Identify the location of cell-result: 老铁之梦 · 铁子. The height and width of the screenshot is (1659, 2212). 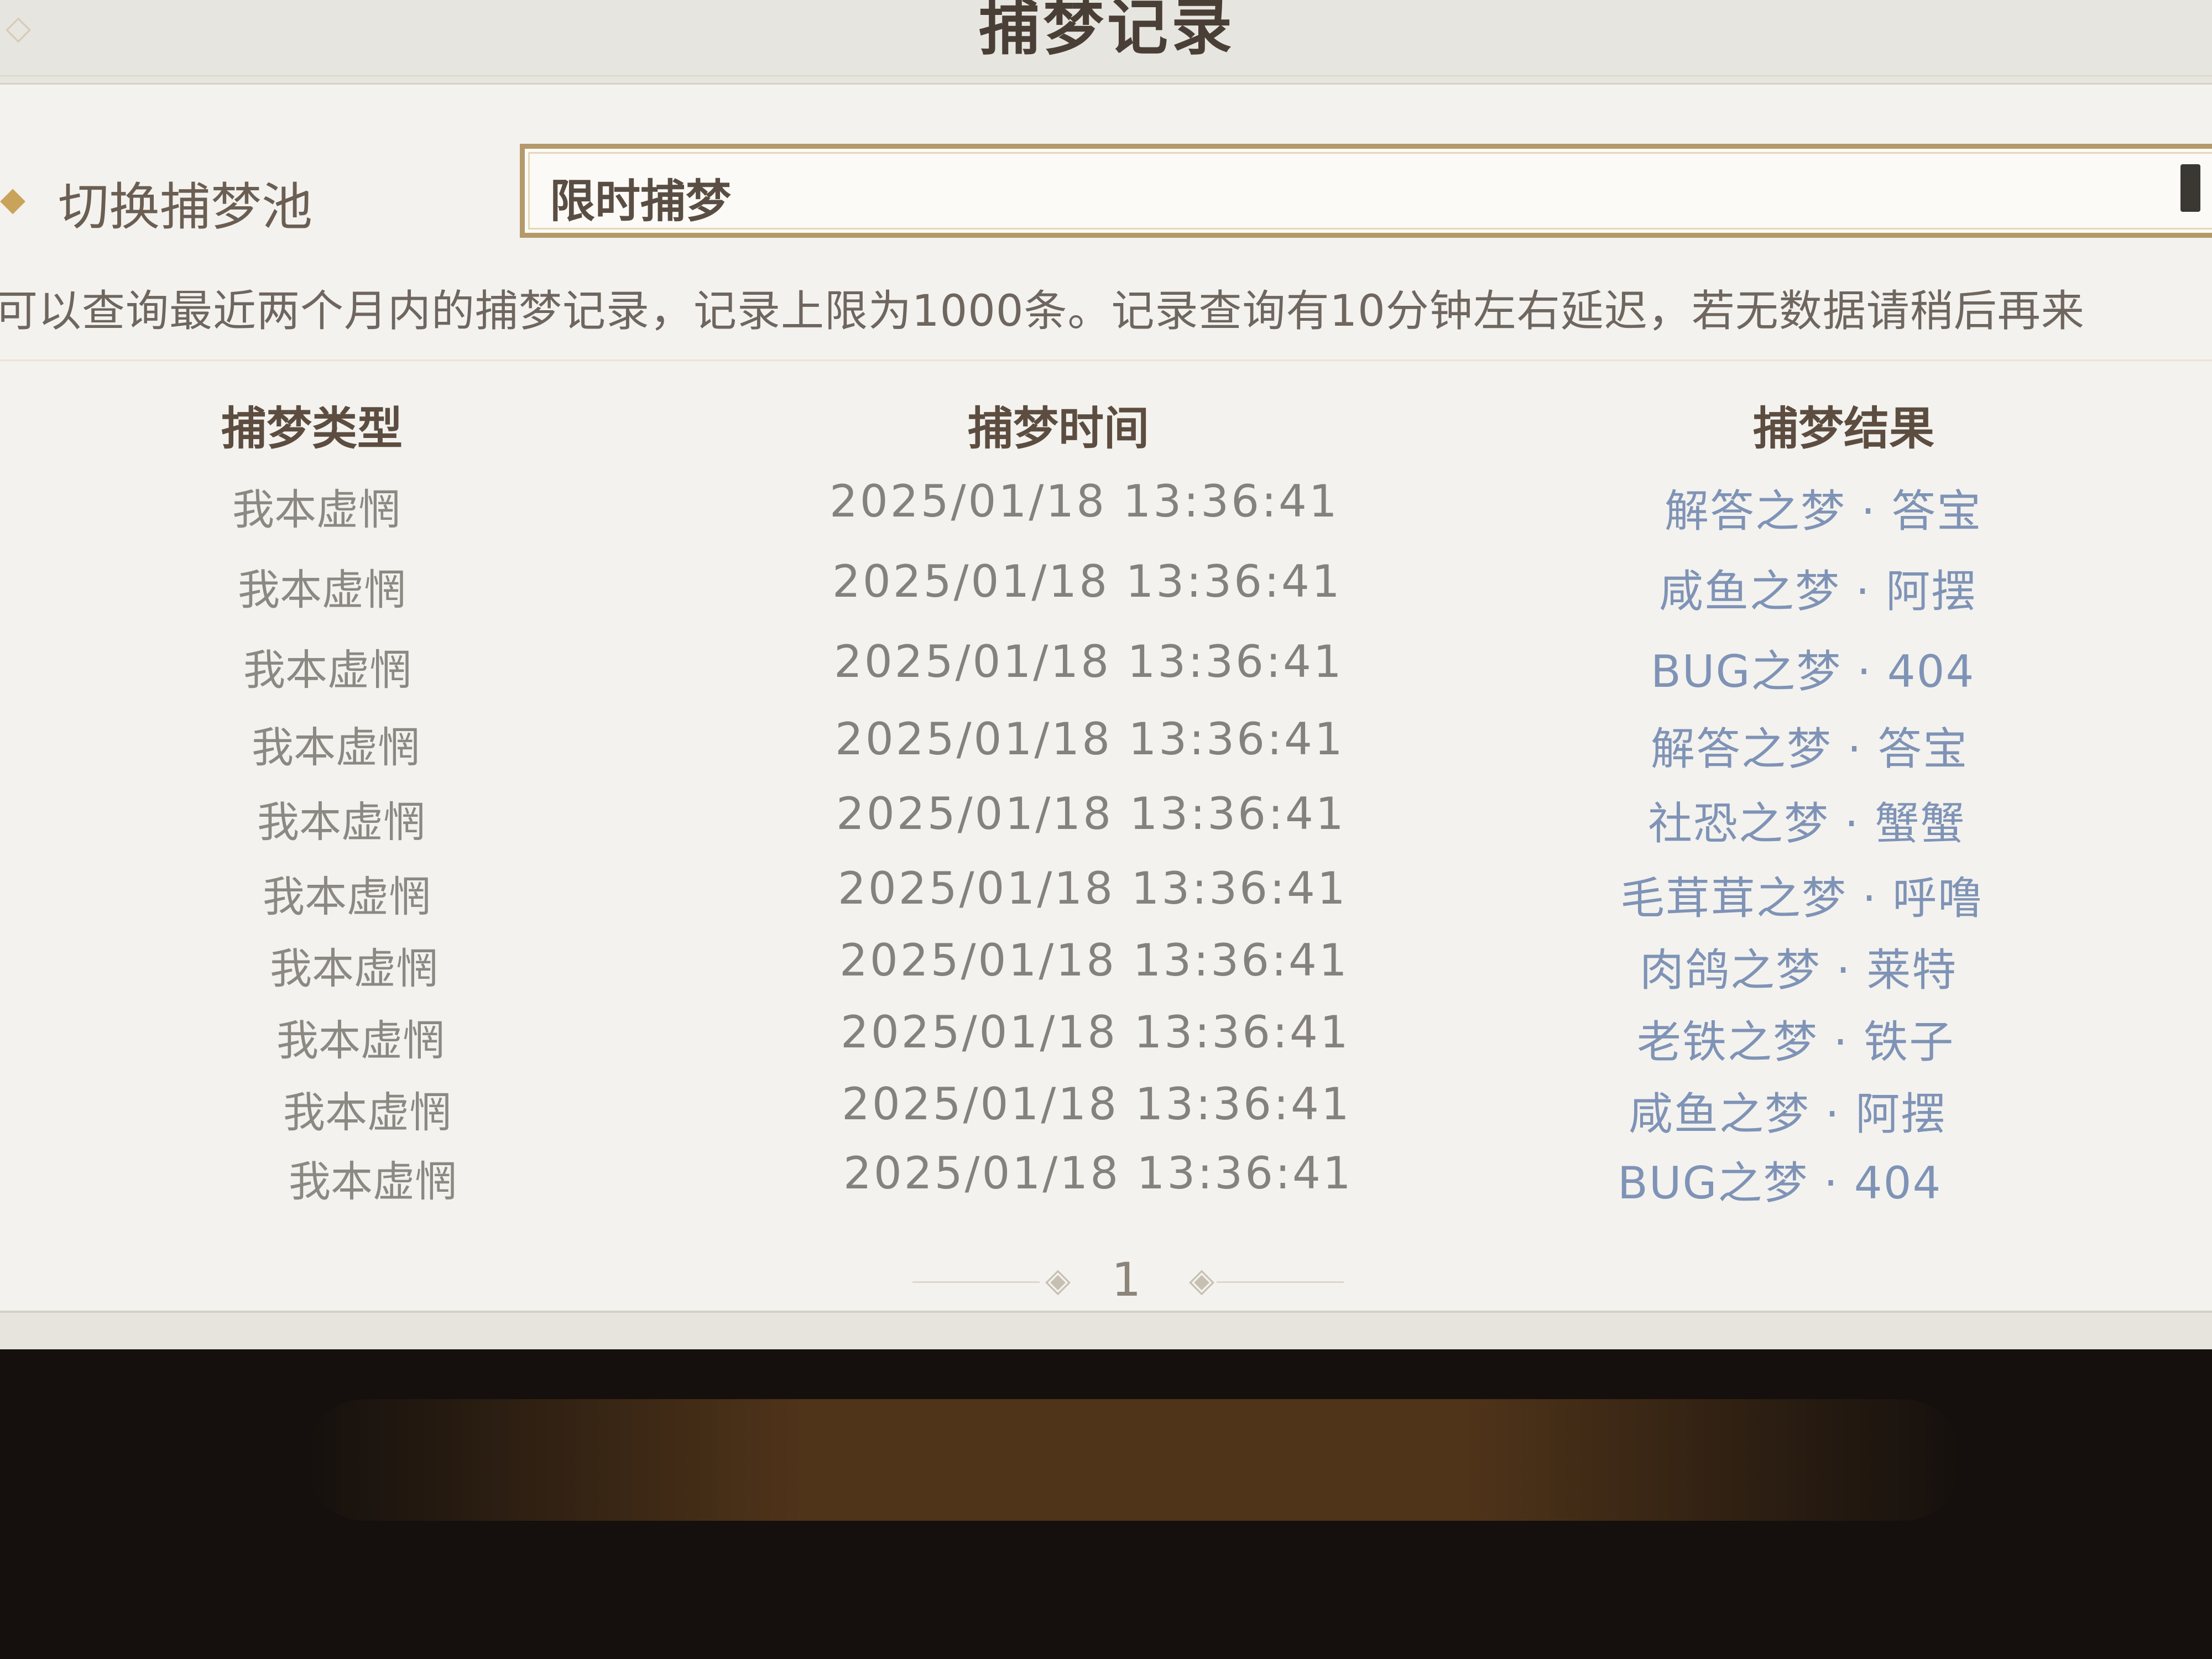
(1796, 1042).